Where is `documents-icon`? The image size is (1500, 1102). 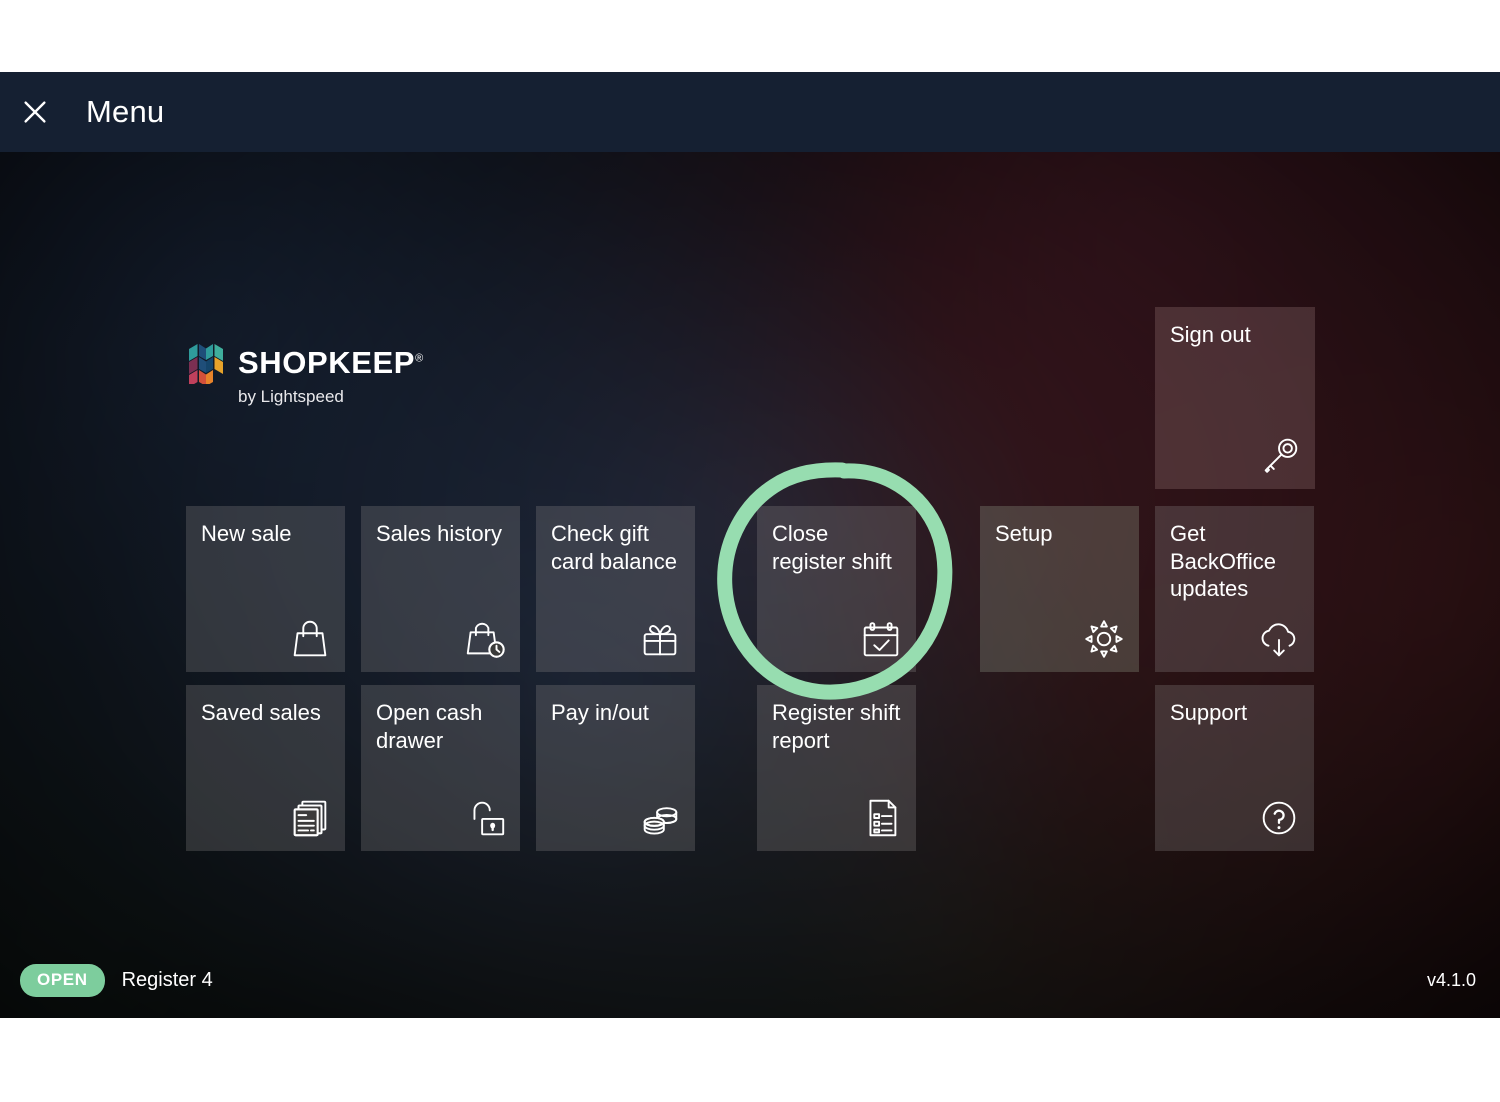 documents-icon is located at coordinates (310, 818).